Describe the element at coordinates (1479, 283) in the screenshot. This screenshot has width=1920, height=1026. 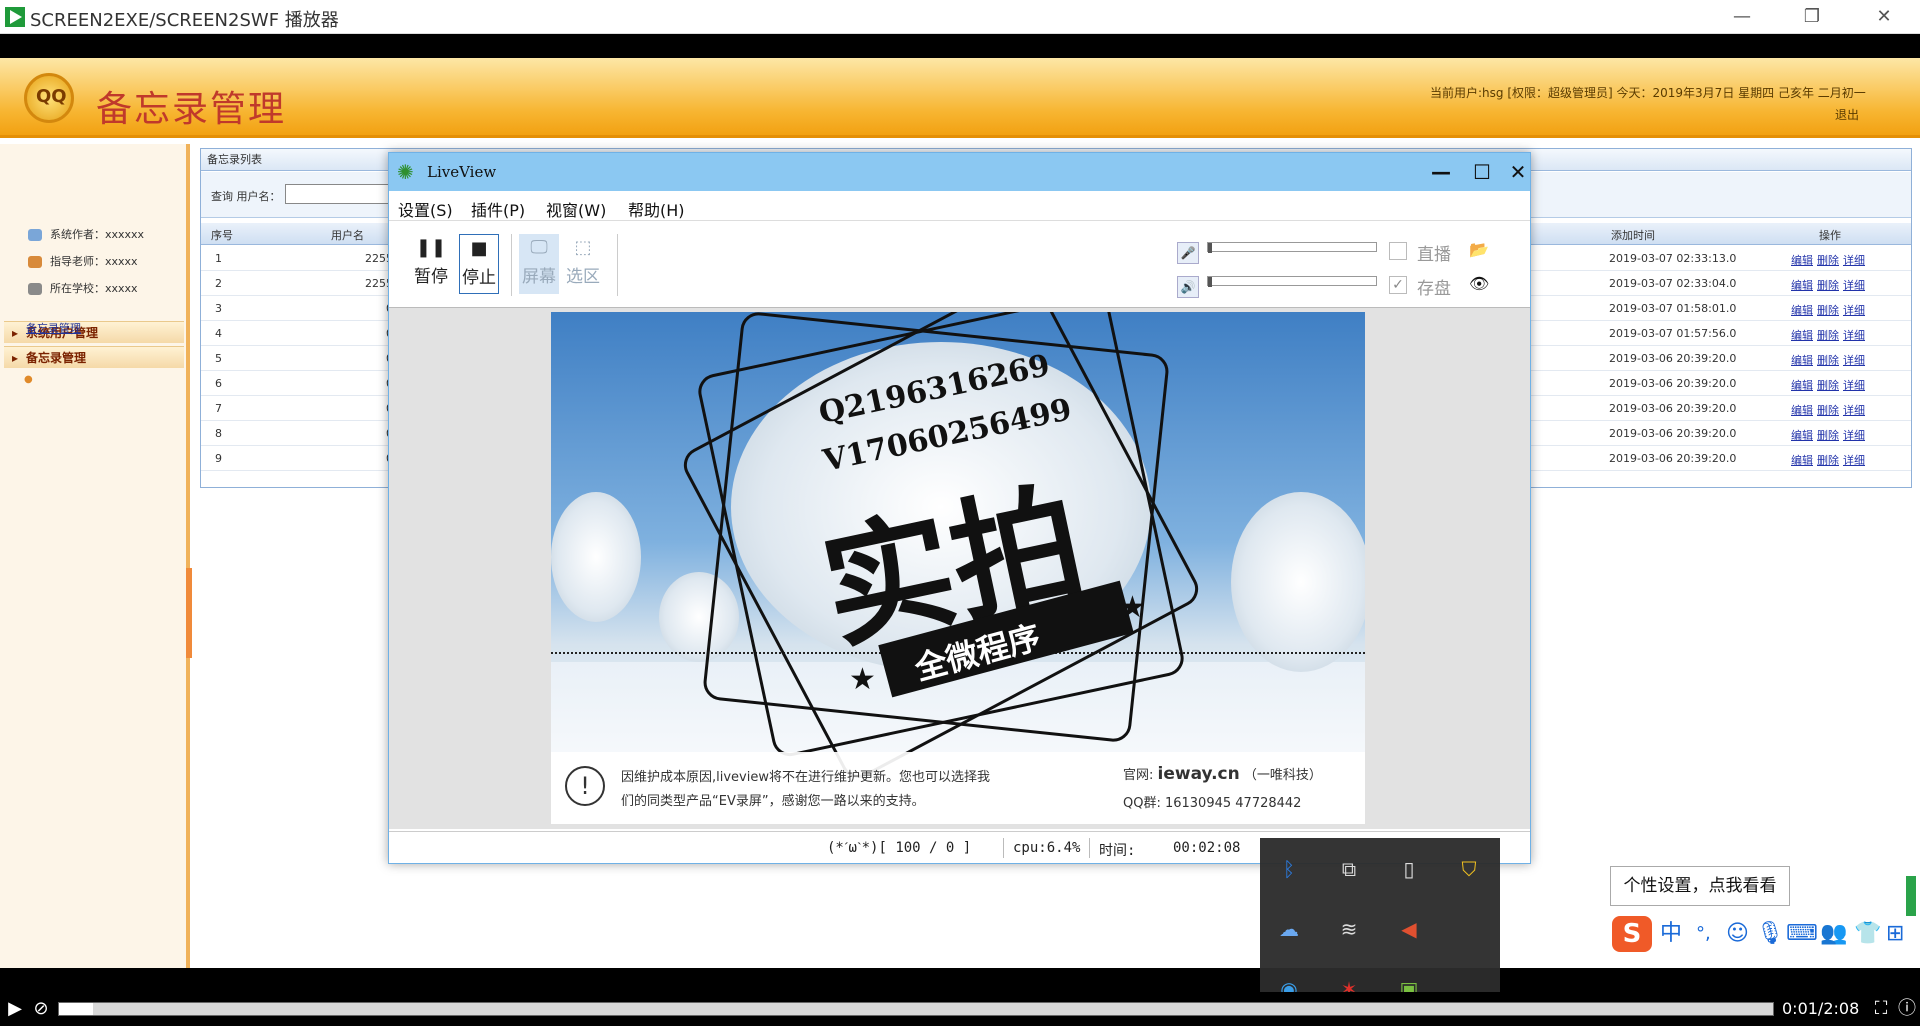
I see `eye-icon: 👁` at that location.